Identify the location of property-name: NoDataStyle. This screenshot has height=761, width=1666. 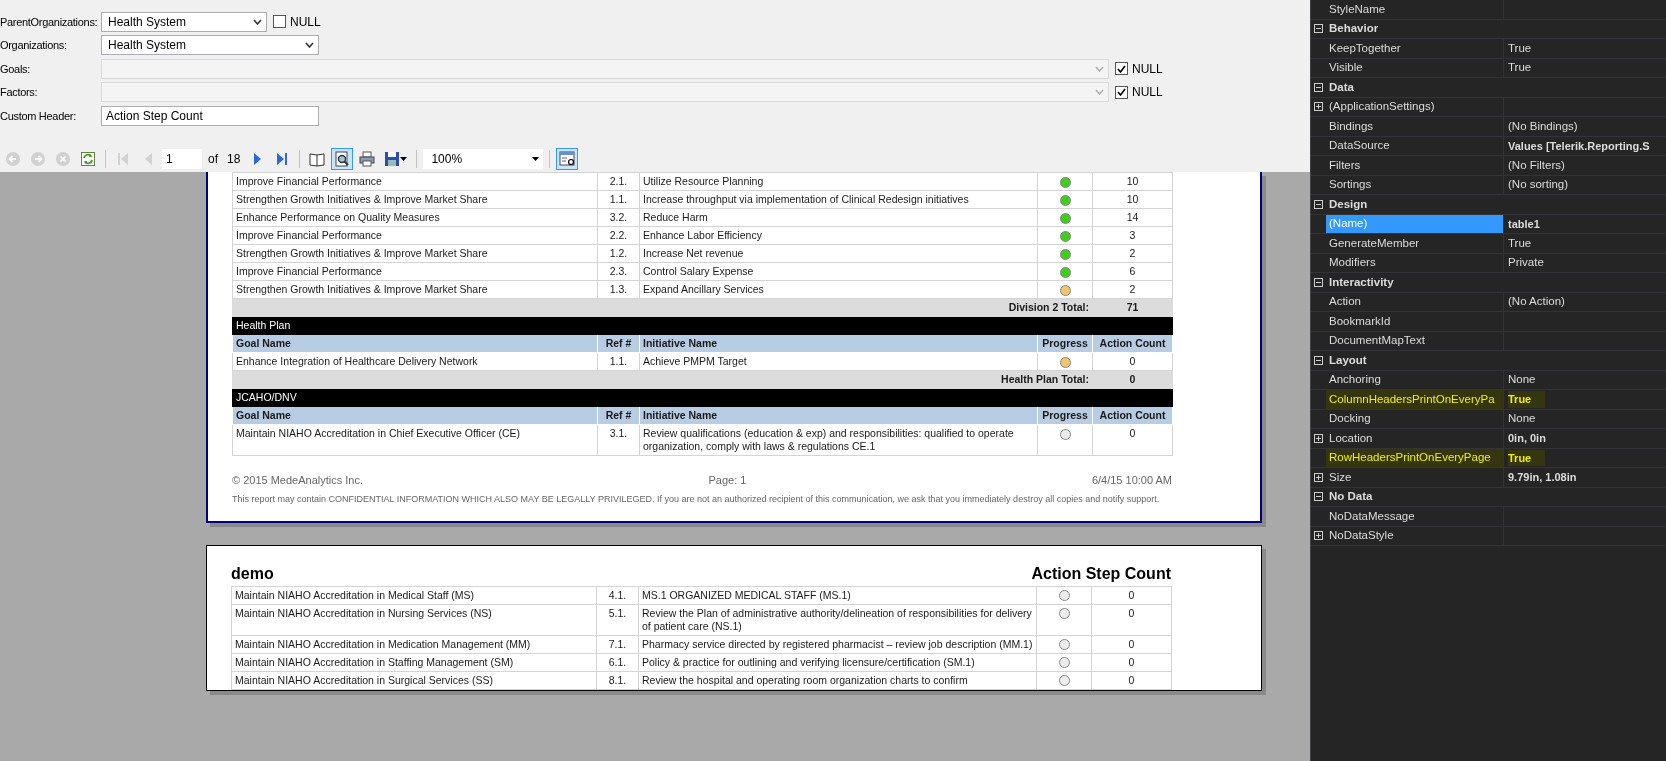
(1361, 536).